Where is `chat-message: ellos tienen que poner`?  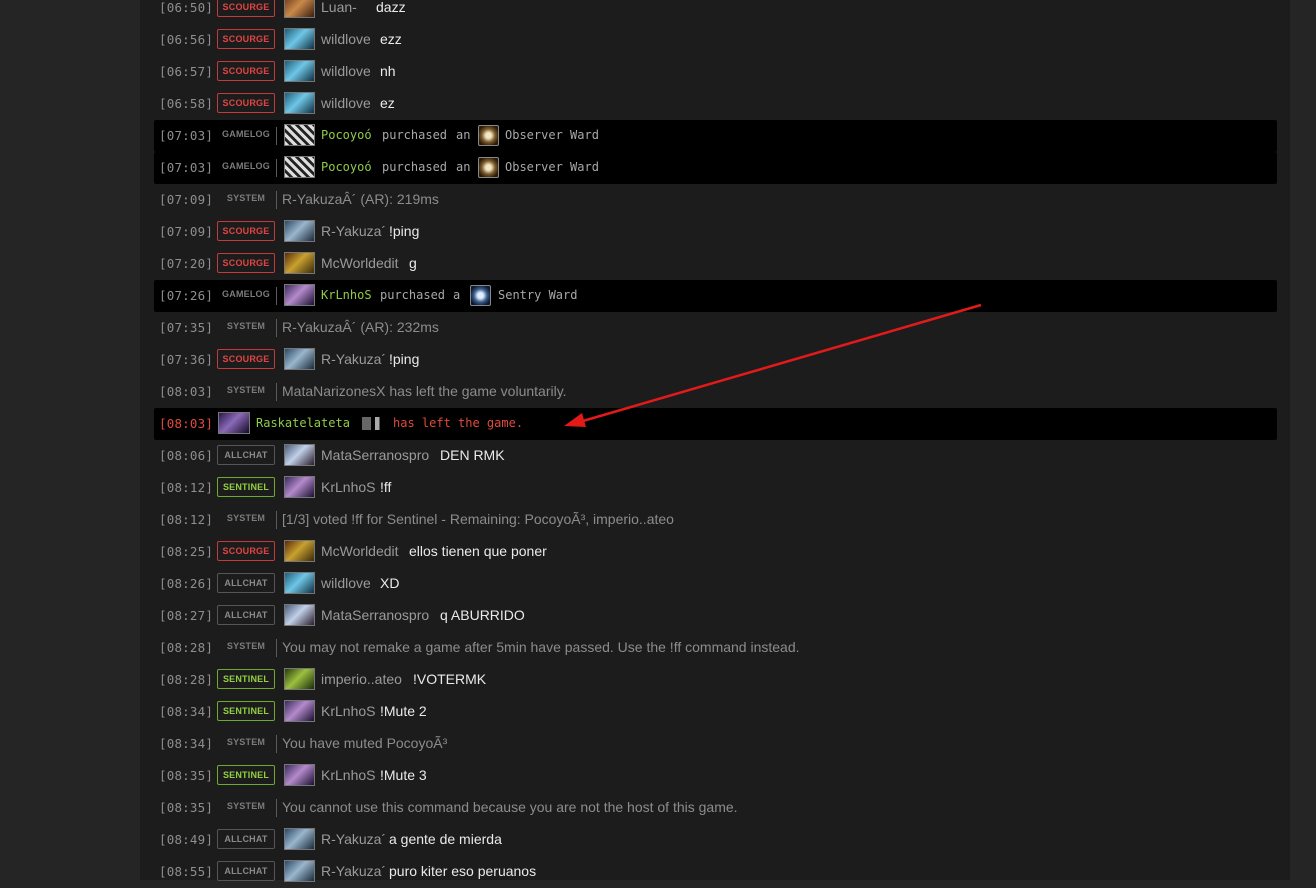 chat-message: ellos tienen que poner is located at coordinates (478, 551).